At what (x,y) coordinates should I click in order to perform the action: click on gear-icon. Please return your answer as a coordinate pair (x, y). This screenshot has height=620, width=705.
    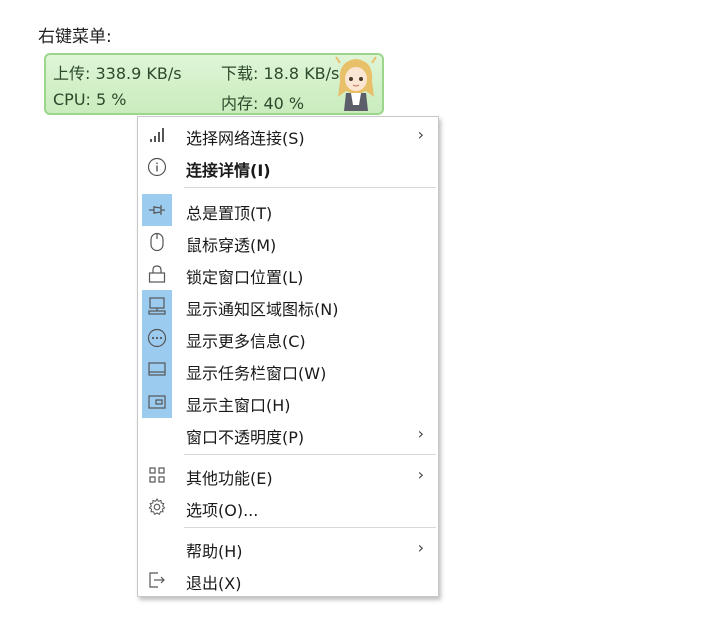
    Looking at the image, I should click on (157, 507).